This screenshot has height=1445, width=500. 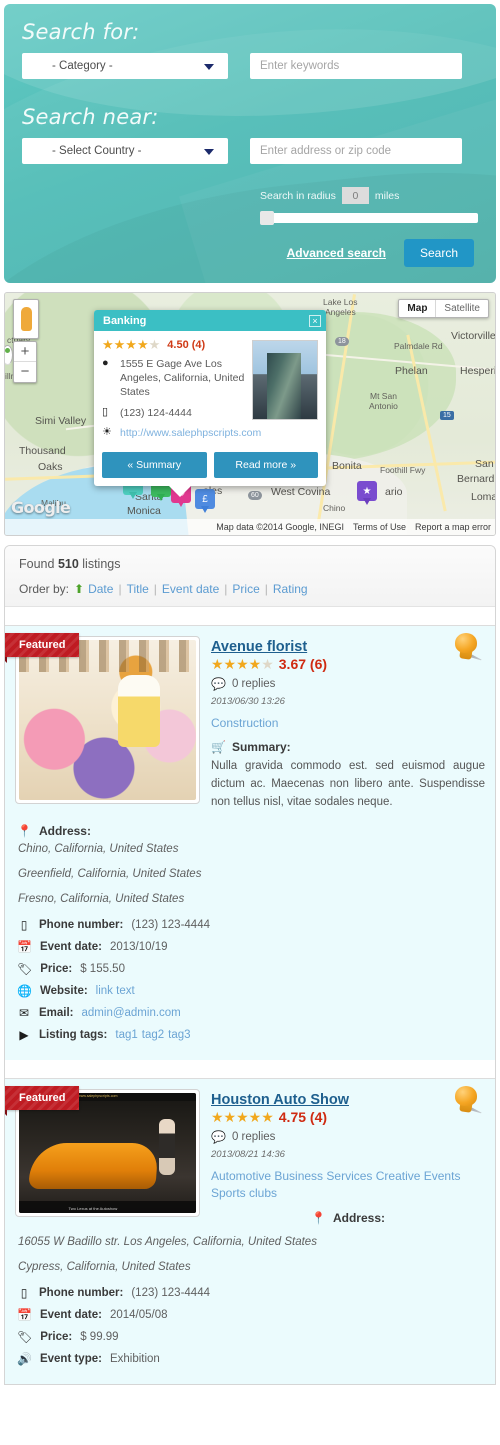 What do you see at coordinates (303, 1116) in the screenshot?
I see `listing-rating-value: 4.75 (4)` at bounding box center [303, 1116].